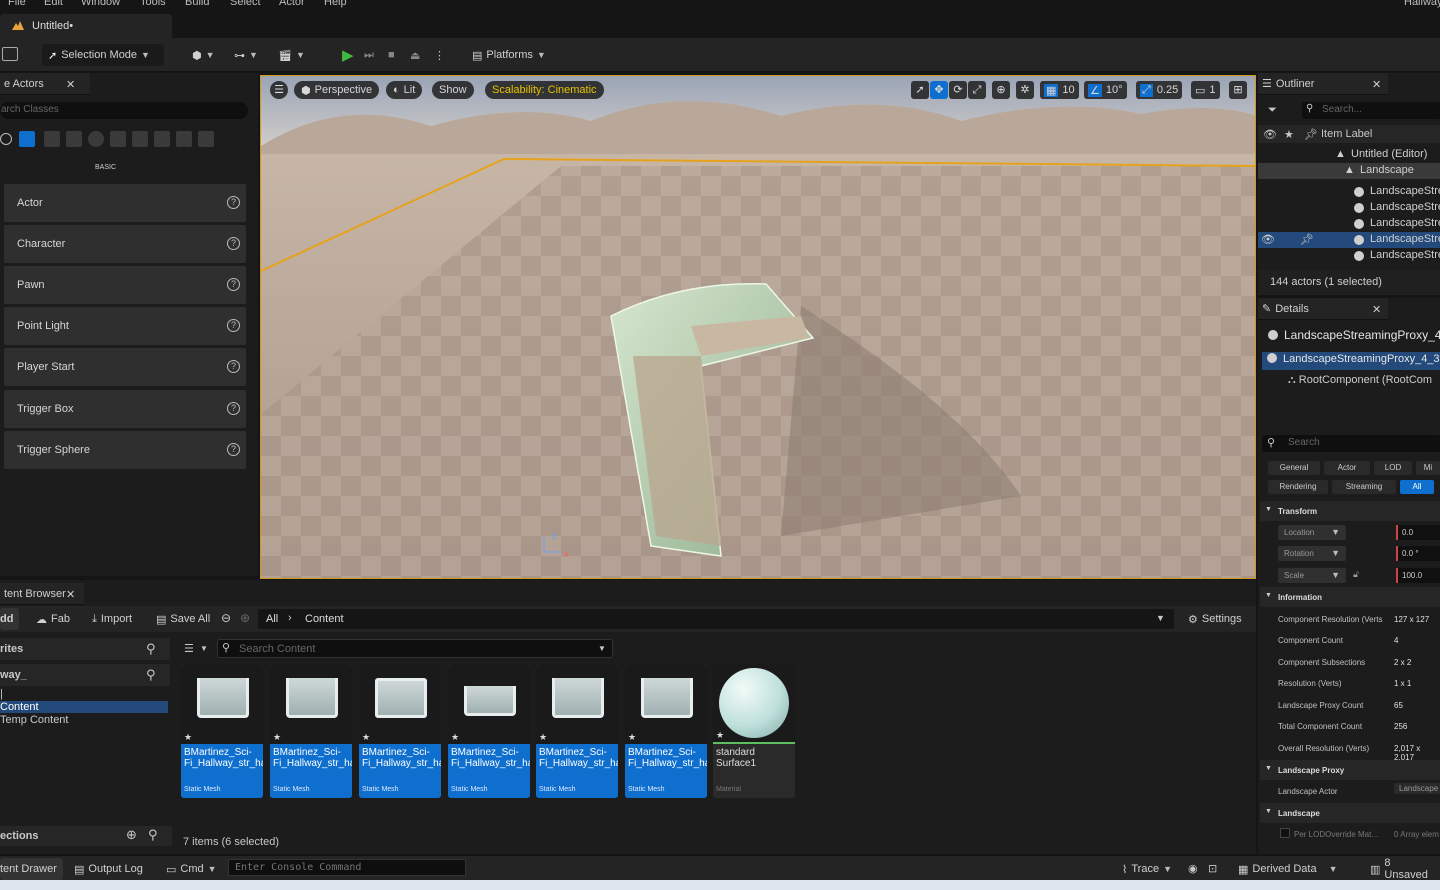 The image size is (1440, 890). I want to click on menu-help: Help, so click(335, 4).